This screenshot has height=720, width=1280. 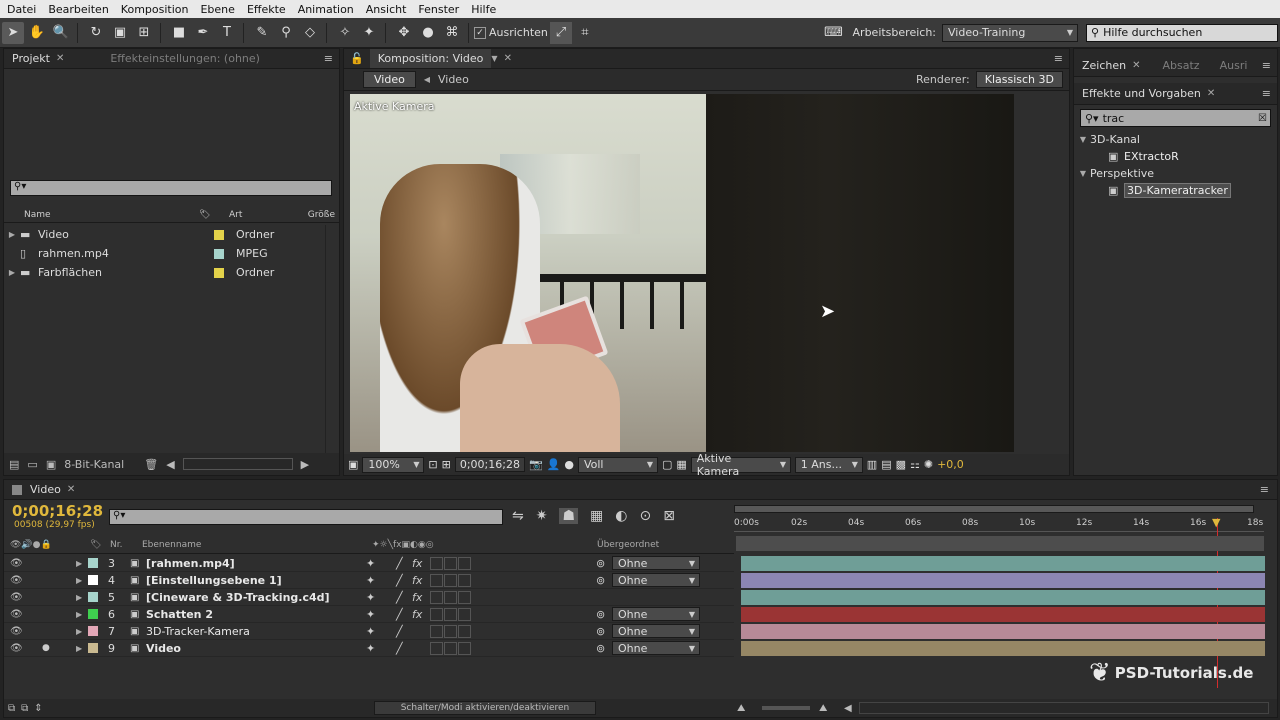 I want to click on puppet-tool-icon: ✦, so click(x=369, y=33).